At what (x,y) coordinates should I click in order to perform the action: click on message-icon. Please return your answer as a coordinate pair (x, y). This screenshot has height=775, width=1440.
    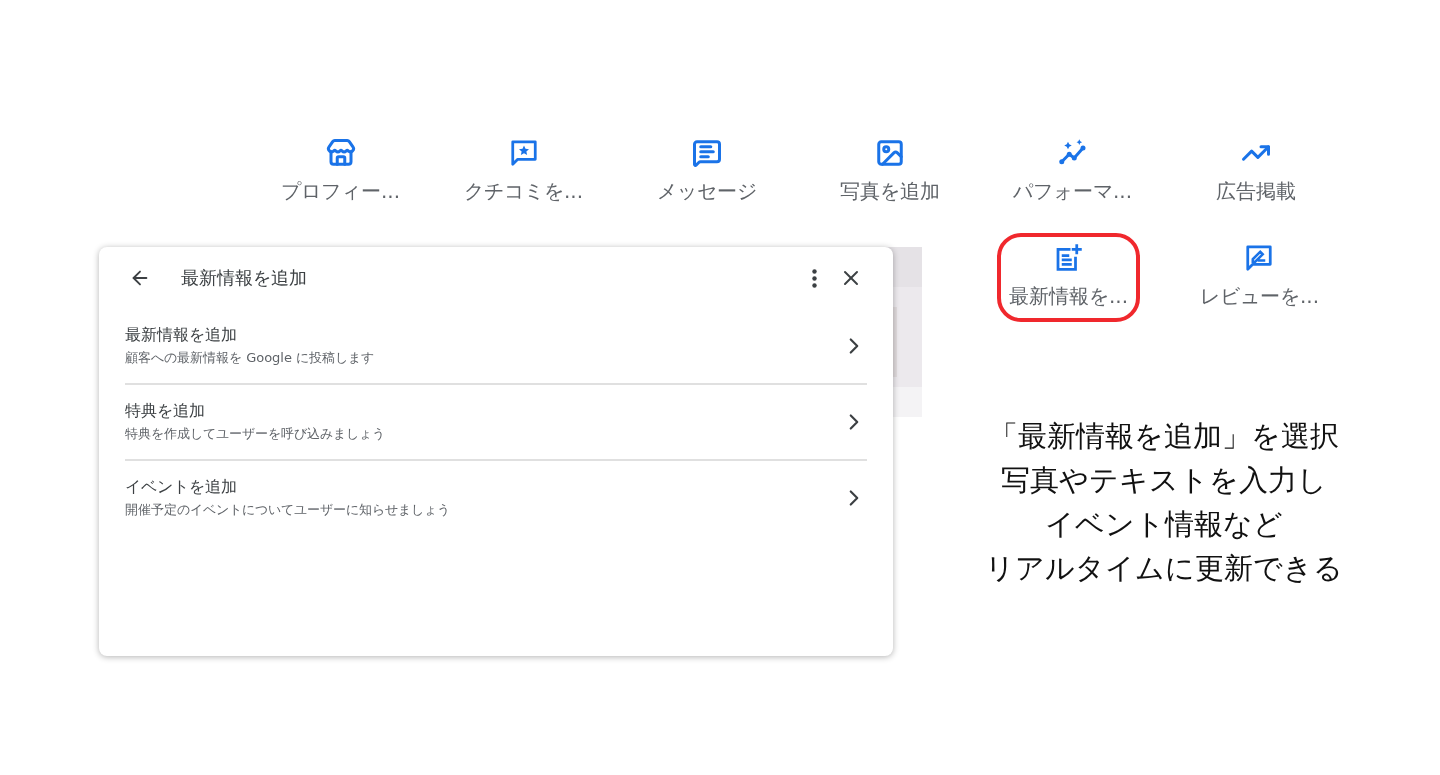
    Looking at the image, I should click on (706, 153).